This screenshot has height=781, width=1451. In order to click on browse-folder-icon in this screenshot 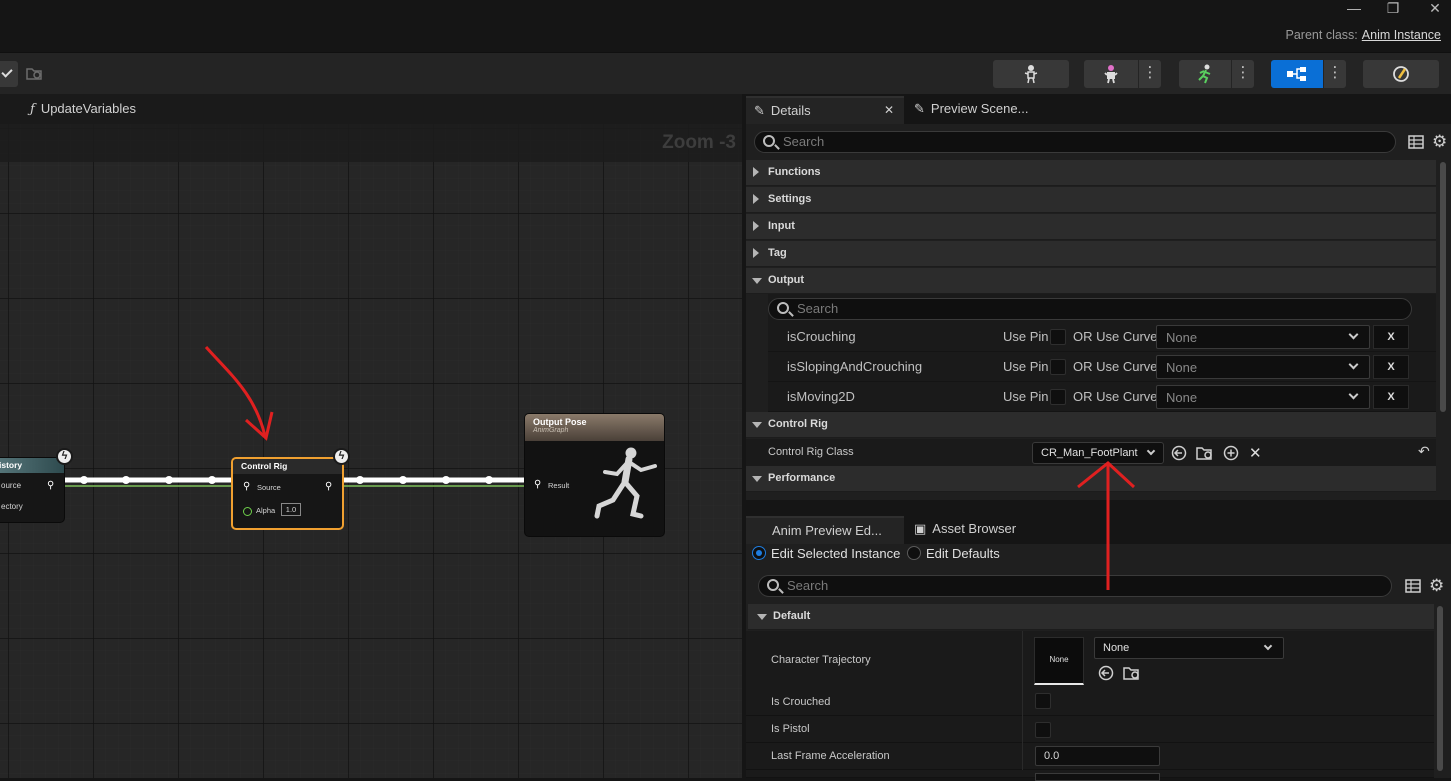, I will do `click(34, 73)`.